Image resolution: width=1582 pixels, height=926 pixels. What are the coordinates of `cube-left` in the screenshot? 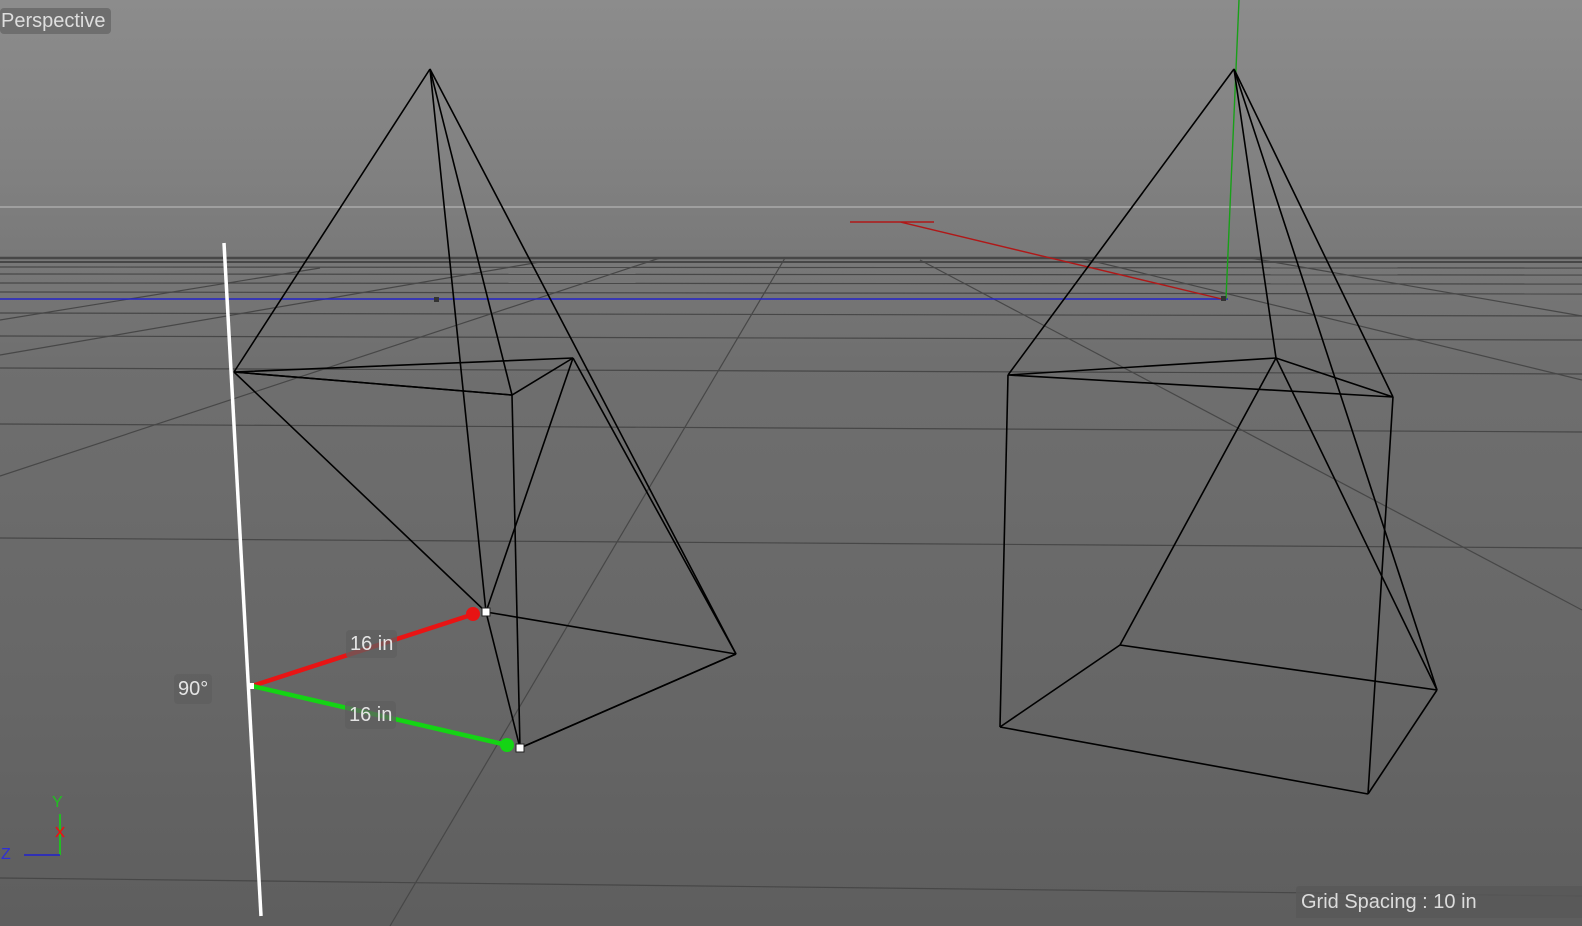 It's located at (485, 553).